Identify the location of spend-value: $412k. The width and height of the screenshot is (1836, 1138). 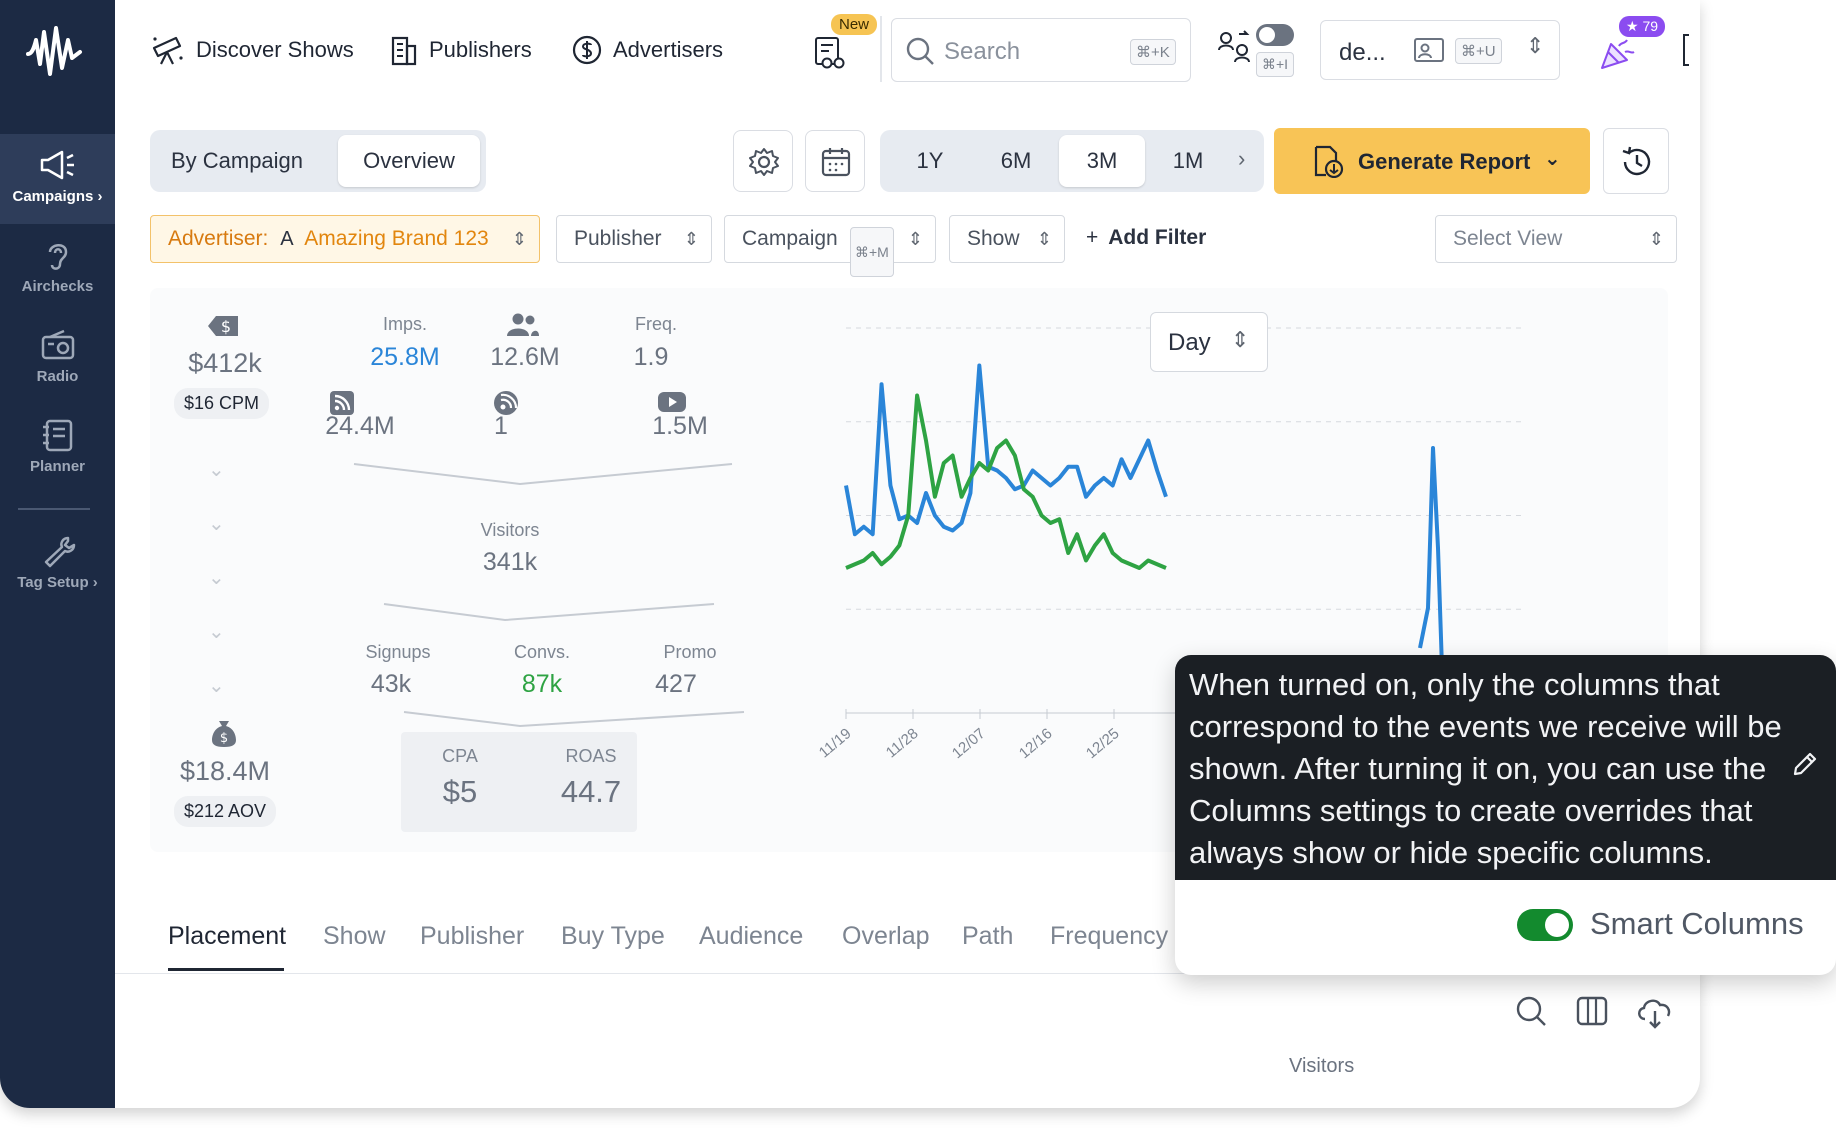
(225, 363).